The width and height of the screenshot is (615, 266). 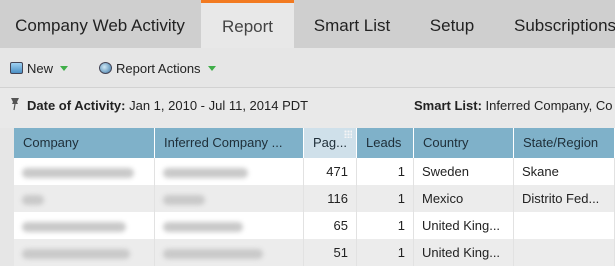 I want to click on report-actions-label: Report Actions, so click(x=158, y=68).